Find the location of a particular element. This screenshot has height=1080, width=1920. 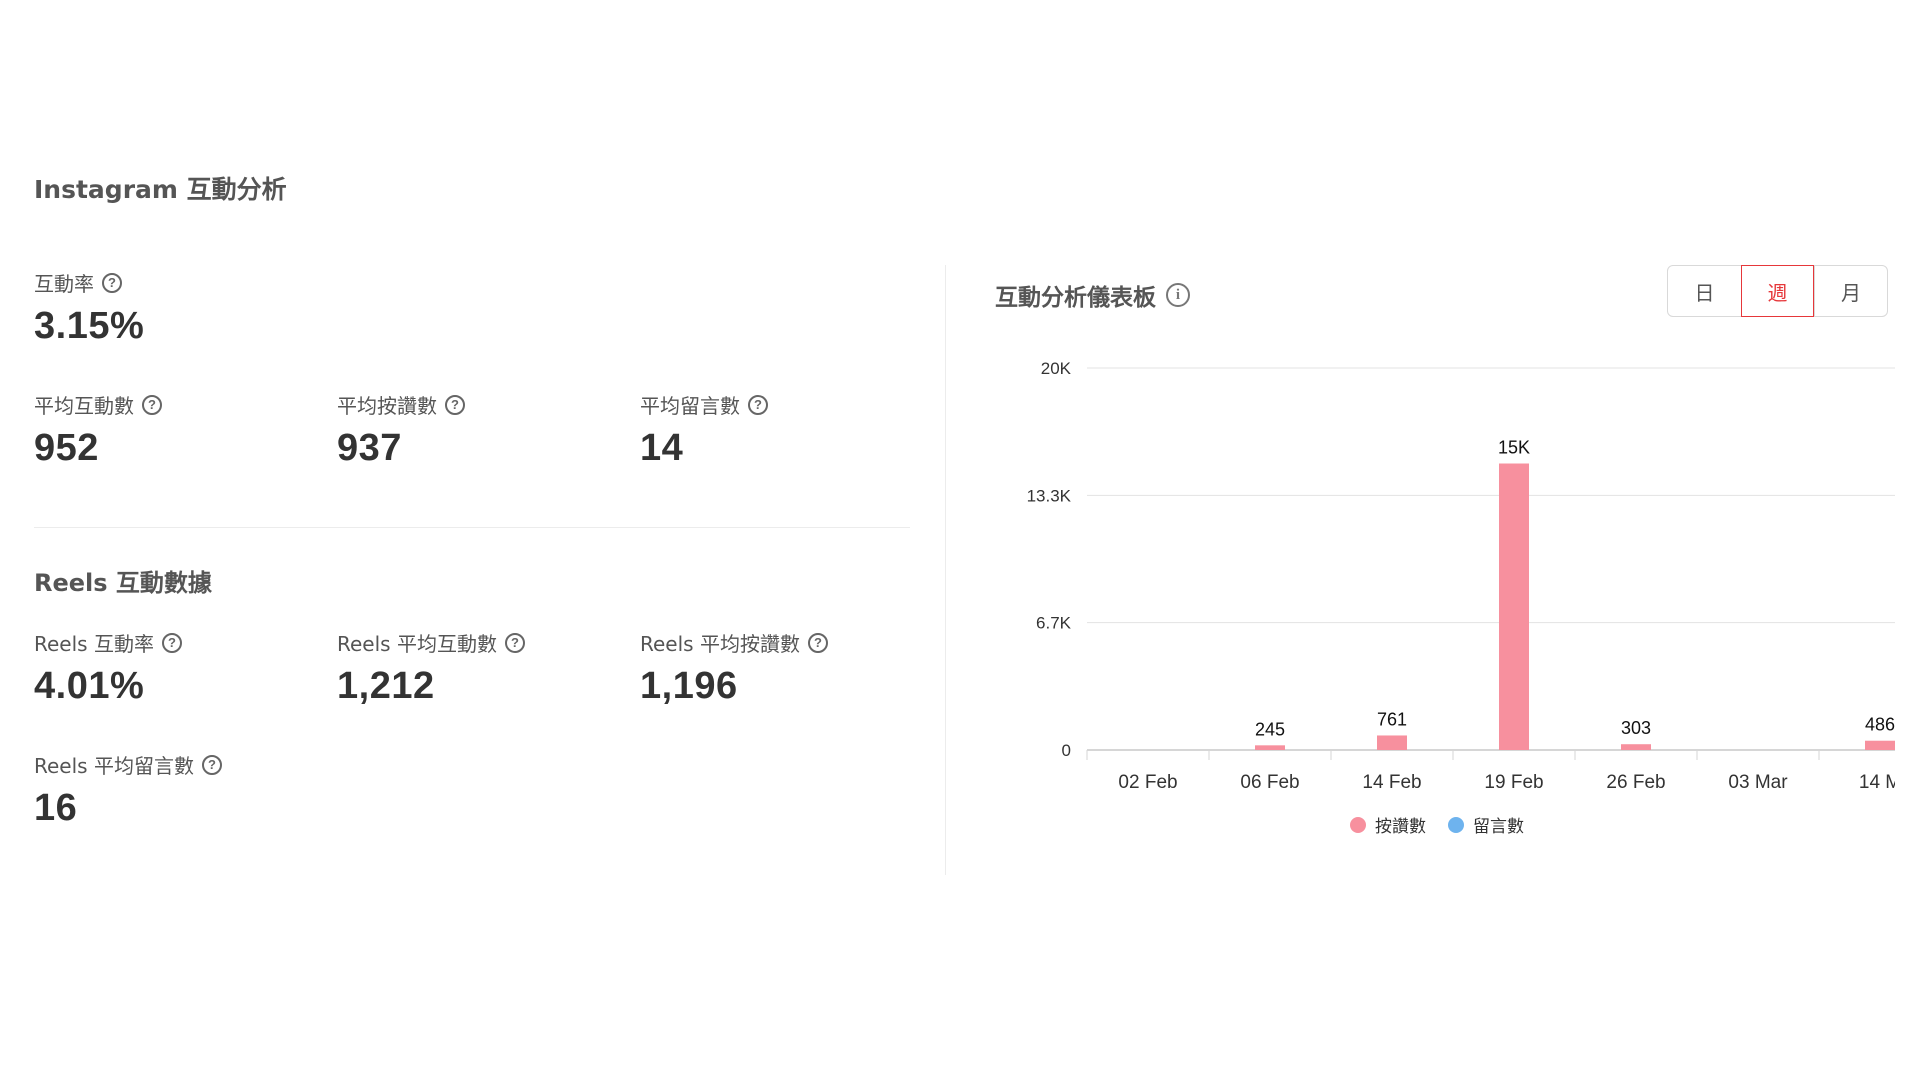

metric-avg-engagement: 平均互動數 ? 952 is located at coordinates (98, 430).